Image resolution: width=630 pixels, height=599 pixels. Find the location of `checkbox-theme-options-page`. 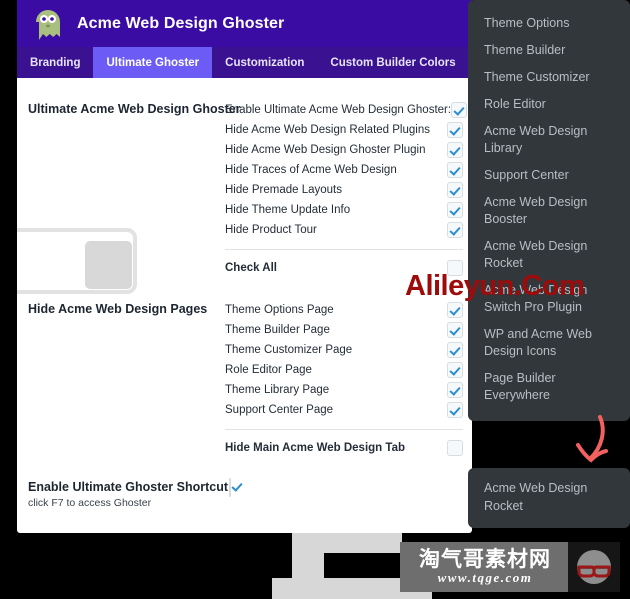

checkbox-theme-options-page is located at coordinates (455, 310).